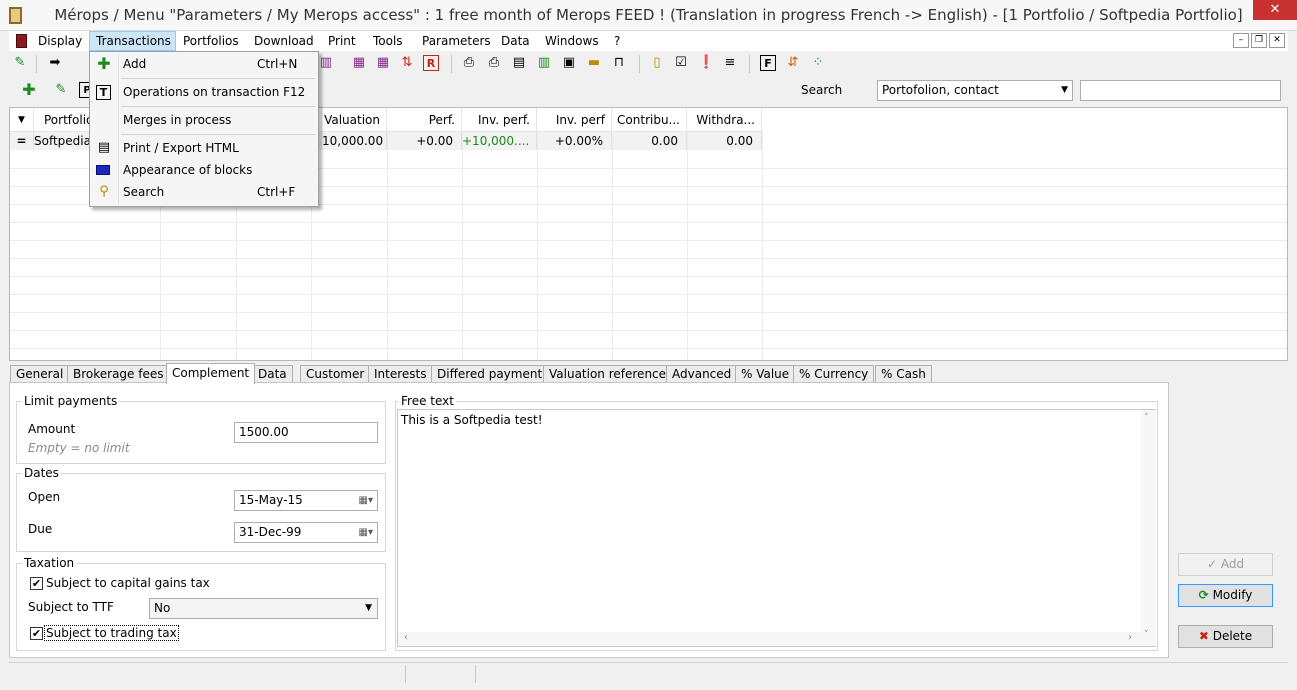  What do you see at coordinates (769, 639) in the screenshot?
I see `horizontal-scrollbar: ‹ ›` at bounding box center [769, 639].